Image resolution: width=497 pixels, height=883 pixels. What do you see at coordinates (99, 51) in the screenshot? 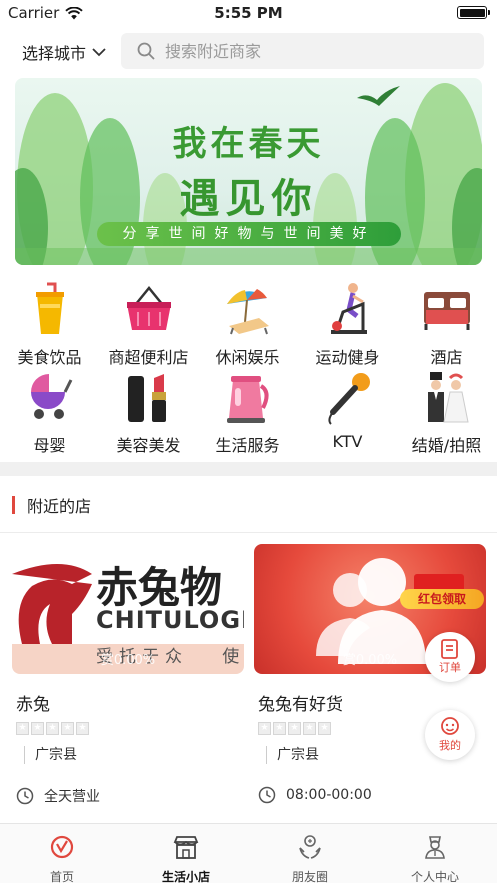
I see `chevron-down-icon` at bounding box center [99, 51].